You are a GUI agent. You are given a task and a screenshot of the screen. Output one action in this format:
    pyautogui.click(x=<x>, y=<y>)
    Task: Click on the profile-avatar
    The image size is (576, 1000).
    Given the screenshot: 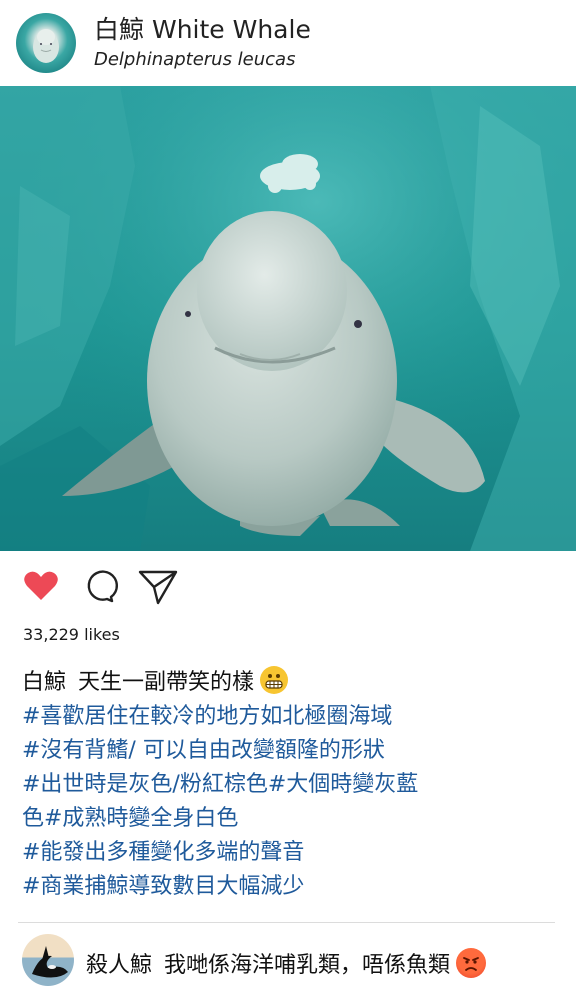 What is the action you would take?
    pyautogui.click(x=46, y=43)
    